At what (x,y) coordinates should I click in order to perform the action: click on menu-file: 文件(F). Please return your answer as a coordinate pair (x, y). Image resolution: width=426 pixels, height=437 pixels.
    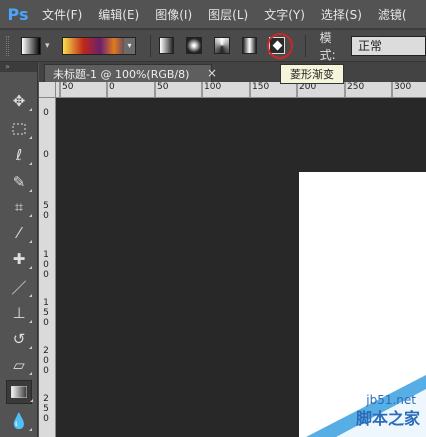
    Looking at the image, I should click on (62, 14).